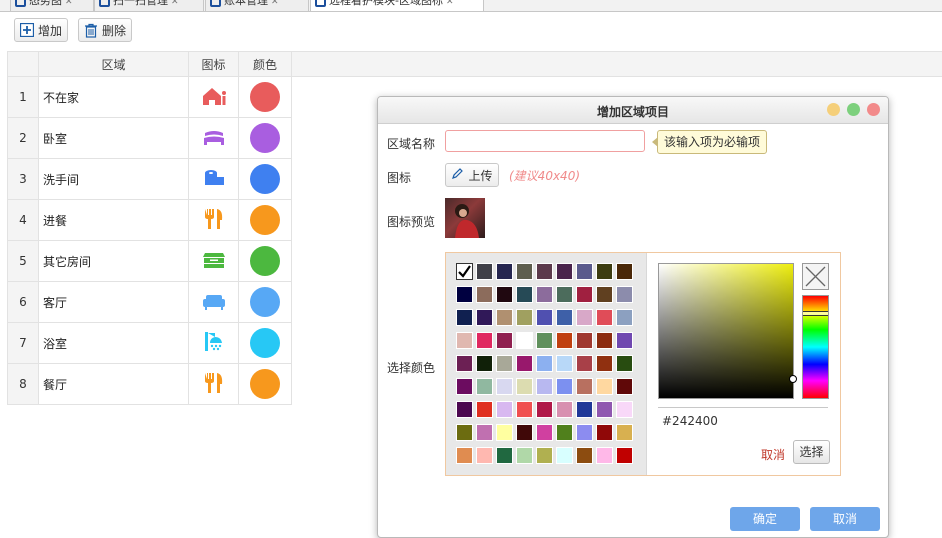 Image resolution: width=942 pixels, height=538 pixels. I want to click on area-cell: 进餐, so click(113, 220).